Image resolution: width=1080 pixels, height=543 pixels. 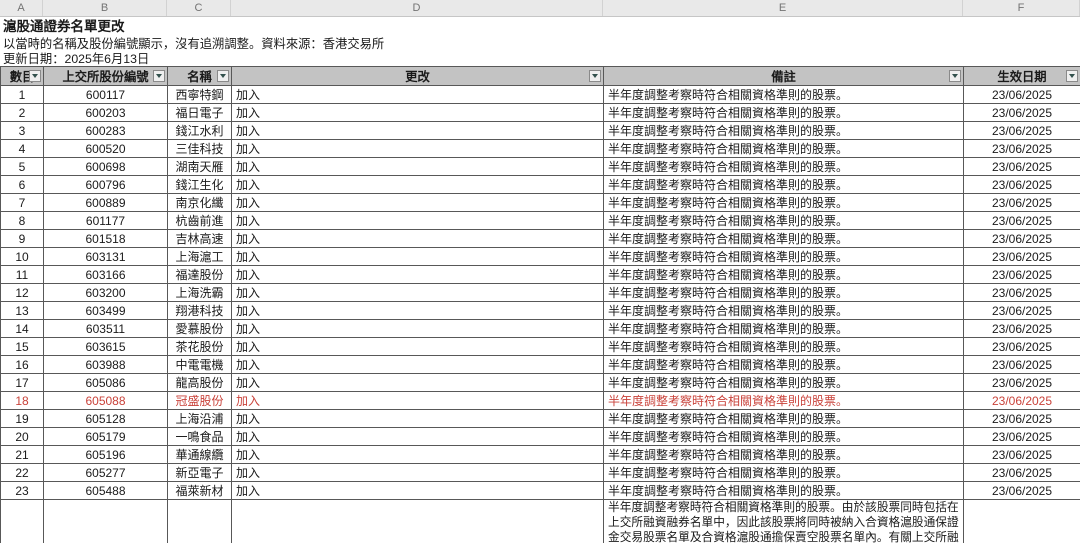 I want to click on cell-sse-code: 605488, so click(x=105, y=490).